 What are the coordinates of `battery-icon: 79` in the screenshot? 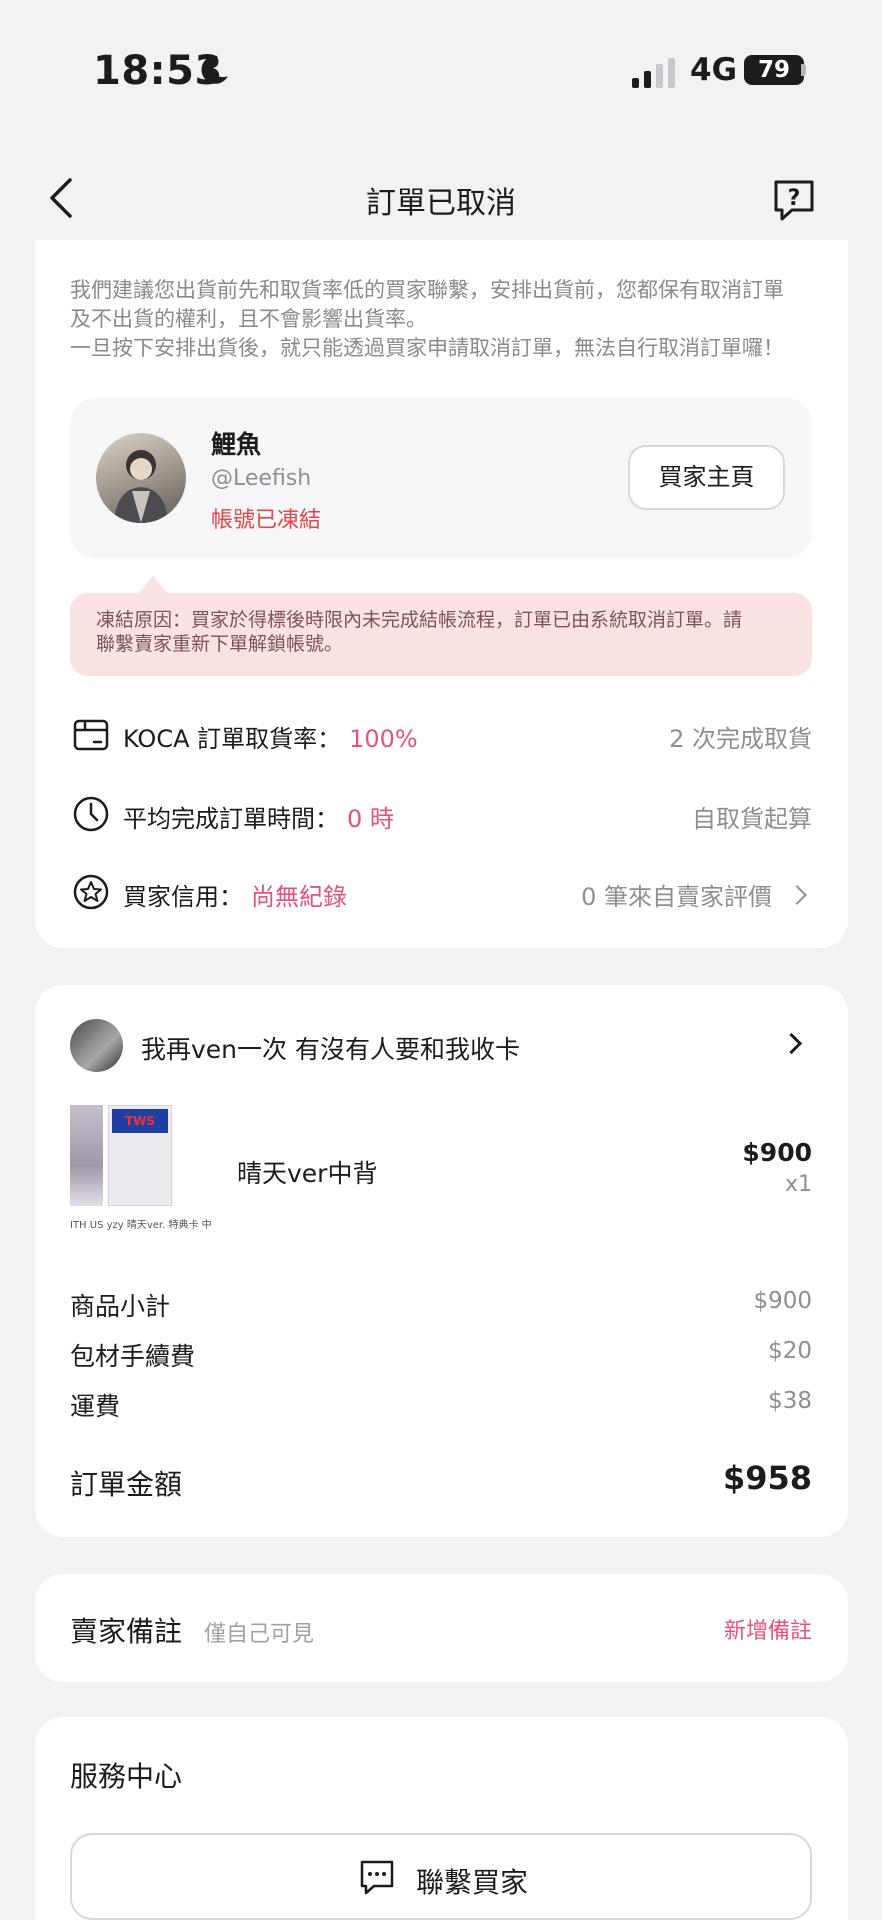 It's located at (774, 70).